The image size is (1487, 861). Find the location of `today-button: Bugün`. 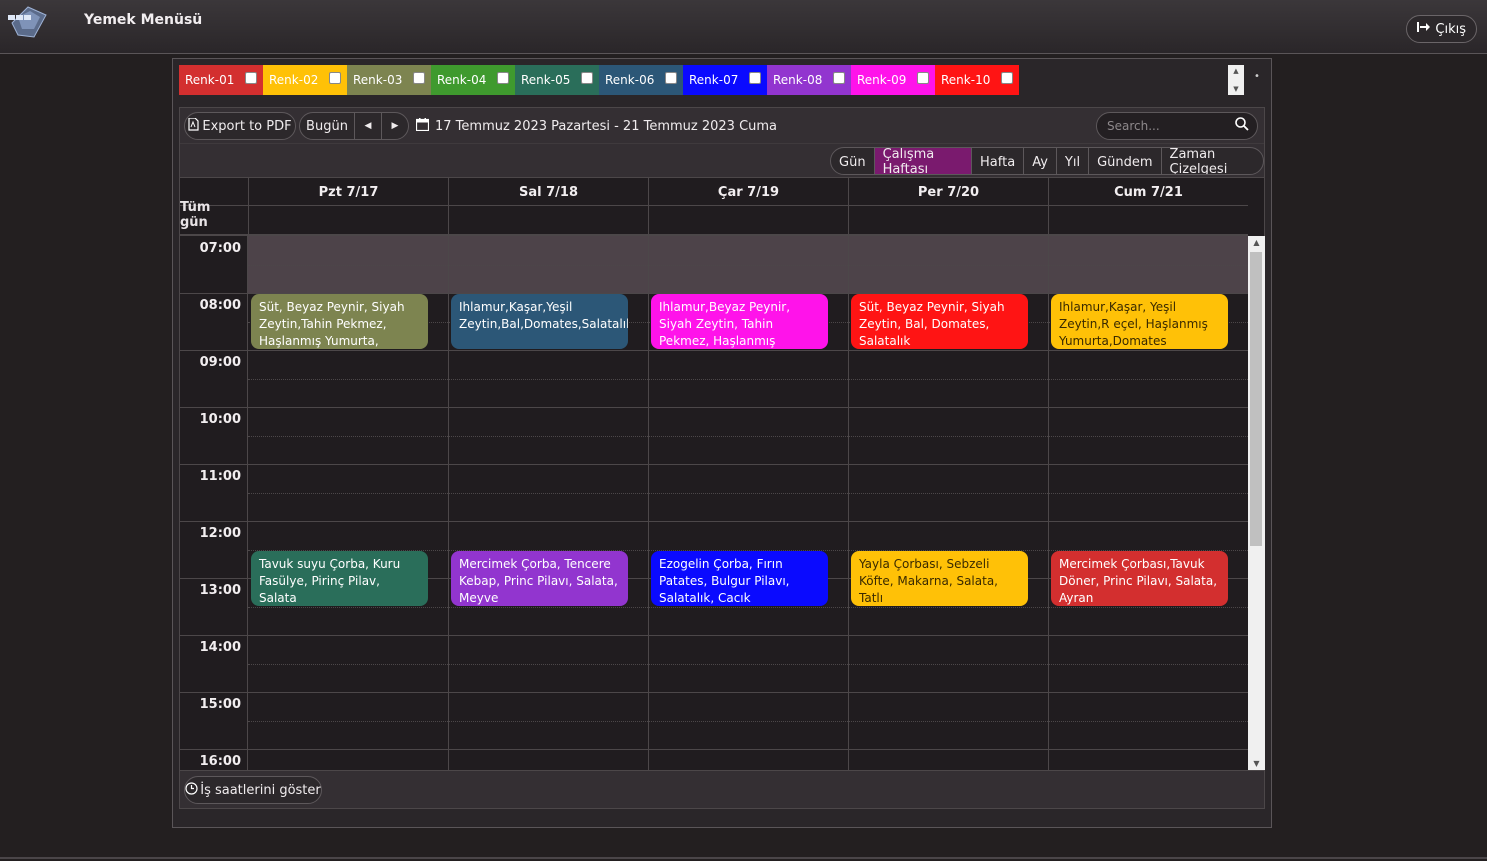

today-button: Bugün is located at coordinates (327, 126).